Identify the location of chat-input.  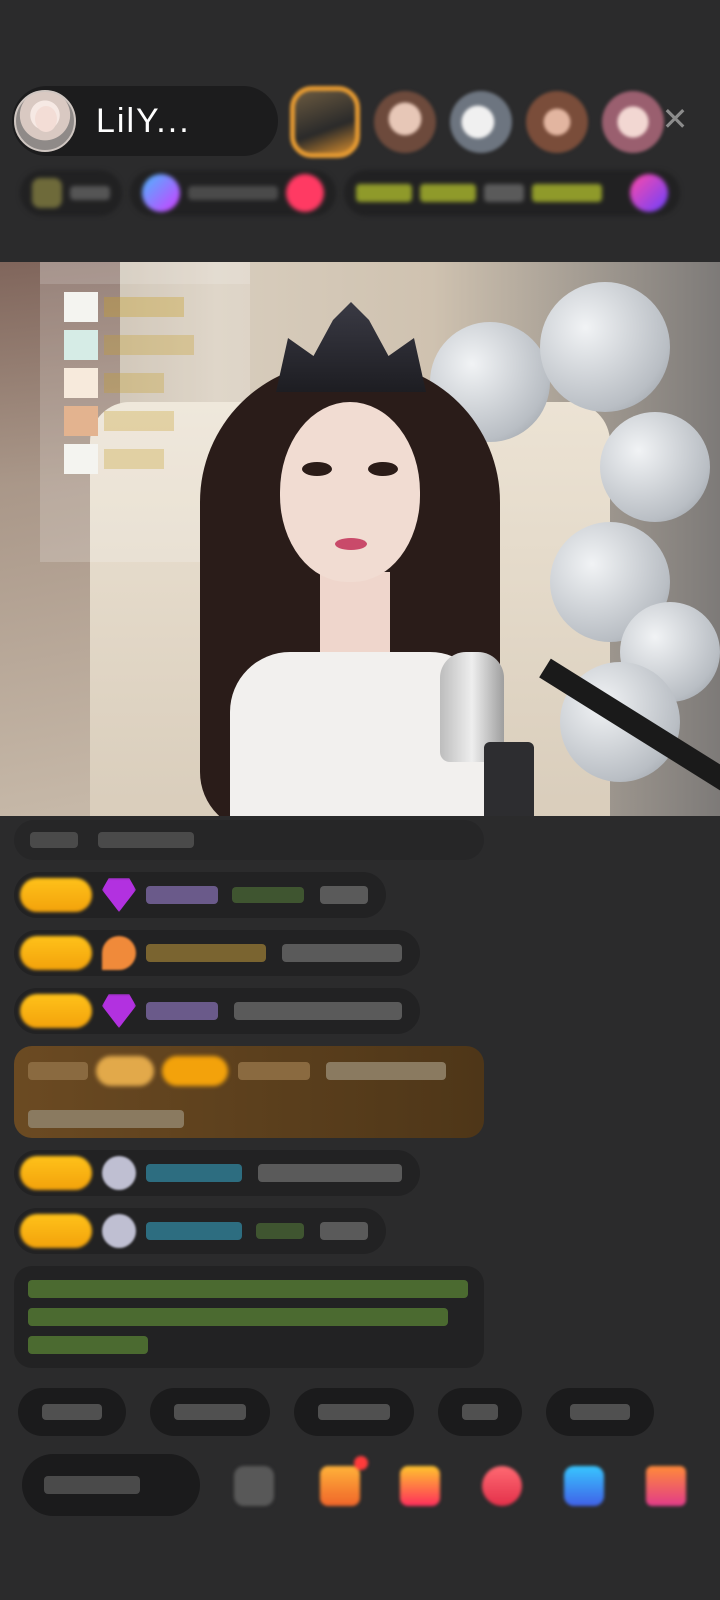
(111, 1485).